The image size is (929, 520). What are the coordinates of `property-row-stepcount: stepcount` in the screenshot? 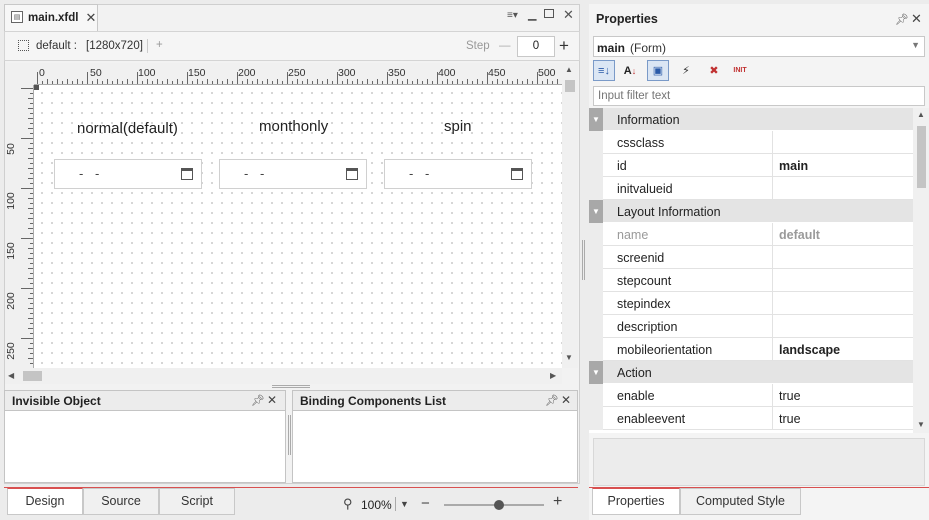 It's located at (751, 280).